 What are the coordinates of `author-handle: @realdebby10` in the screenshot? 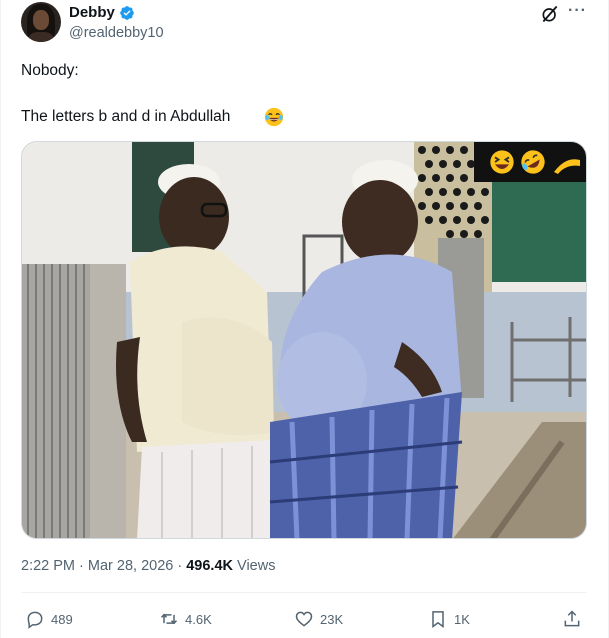 It's located at (116, 33).